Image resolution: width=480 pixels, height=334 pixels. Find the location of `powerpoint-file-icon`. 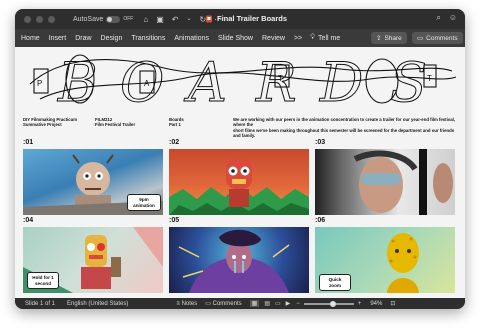

powerpoint-file-icon is located at coordinates (209, 18).